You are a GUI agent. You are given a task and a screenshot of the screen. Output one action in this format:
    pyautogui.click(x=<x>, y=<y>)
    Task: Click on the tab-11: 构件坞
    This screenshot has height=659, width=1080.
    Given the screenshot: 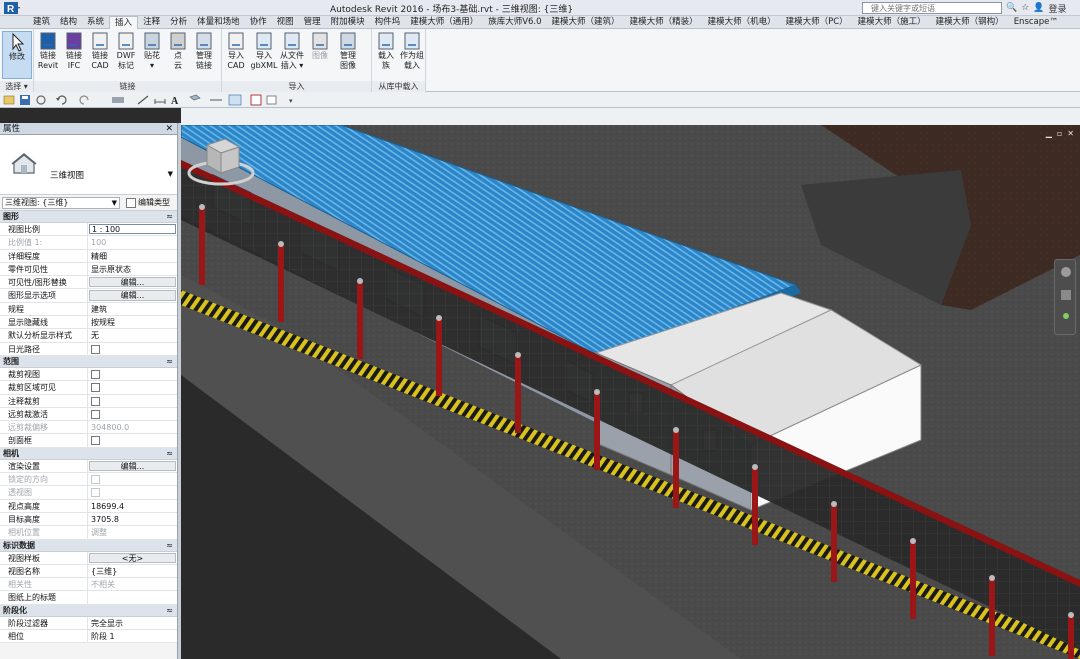 What is the action you would take?
    pyautogui.click(x=388, y=22)
    